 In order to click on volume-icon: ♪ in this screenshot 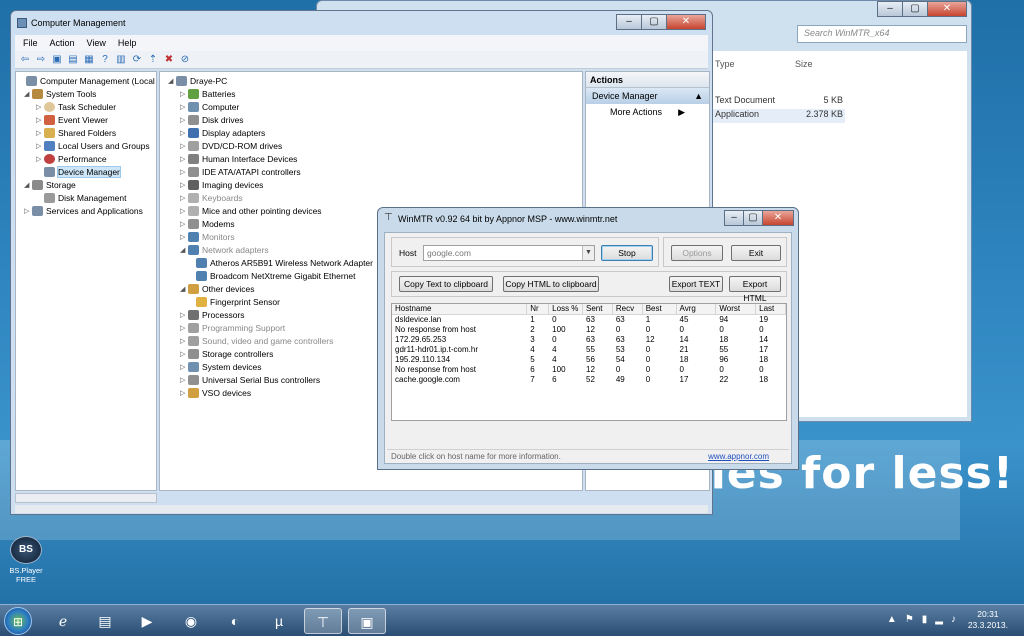, I will do `click(953, 619)`.